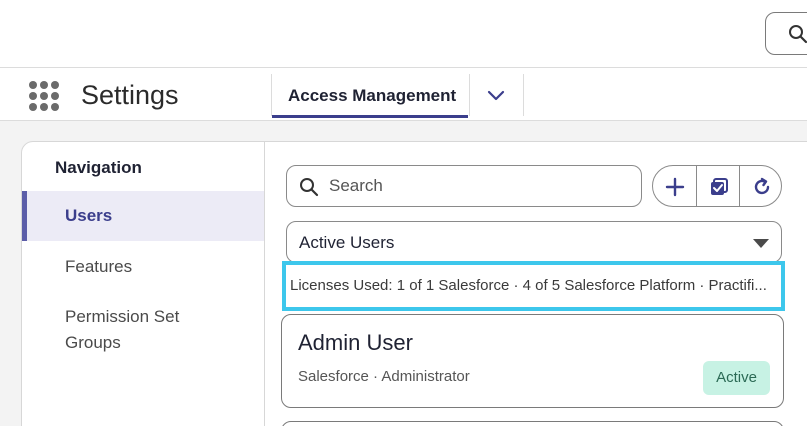 The width and height of the screenshot is (807, 426). I want to click on action-button-group, so click(717, 186).